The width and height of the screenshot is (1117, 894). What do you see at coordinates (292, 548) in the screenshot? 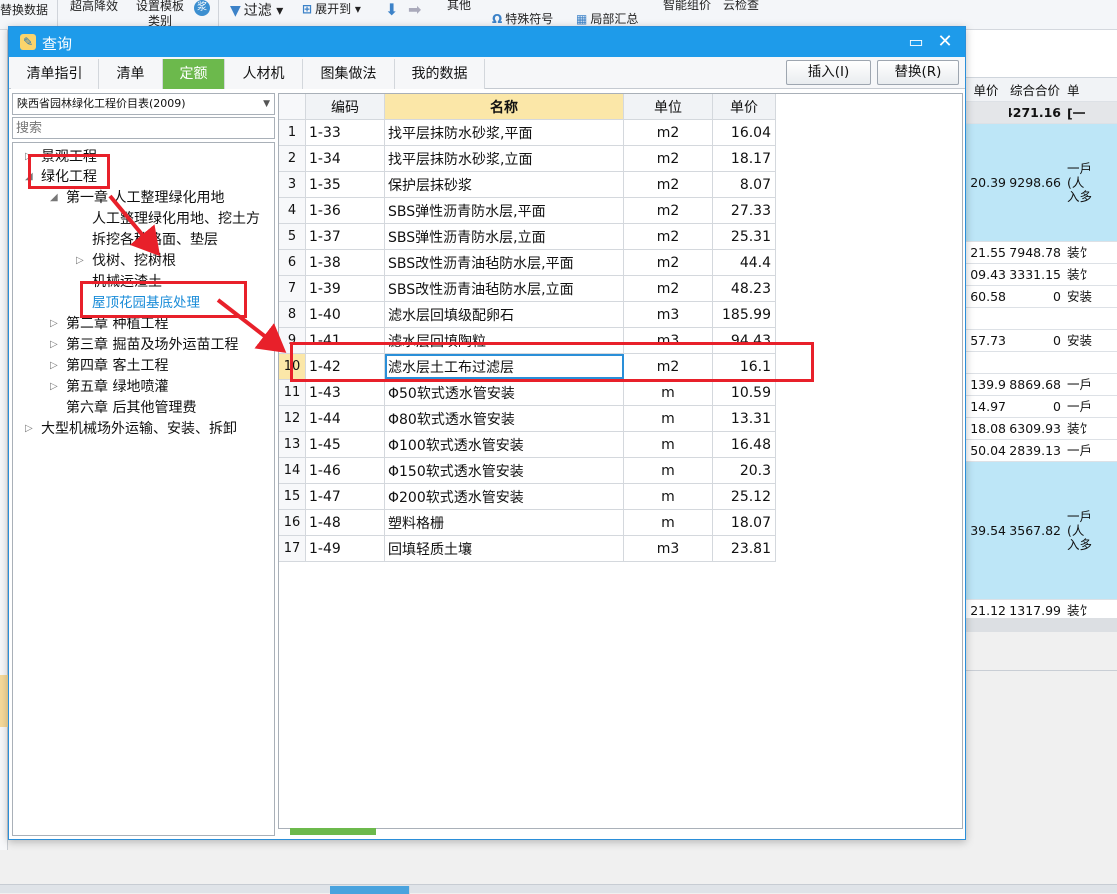
I see `row-index-cell: 17` at bounding box center [292, 548].